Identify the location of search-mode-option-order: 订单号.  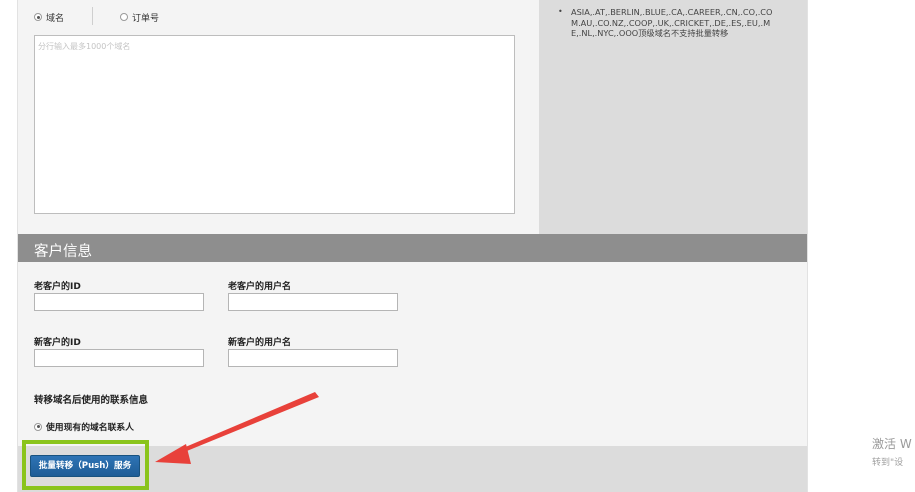
(139, 17).